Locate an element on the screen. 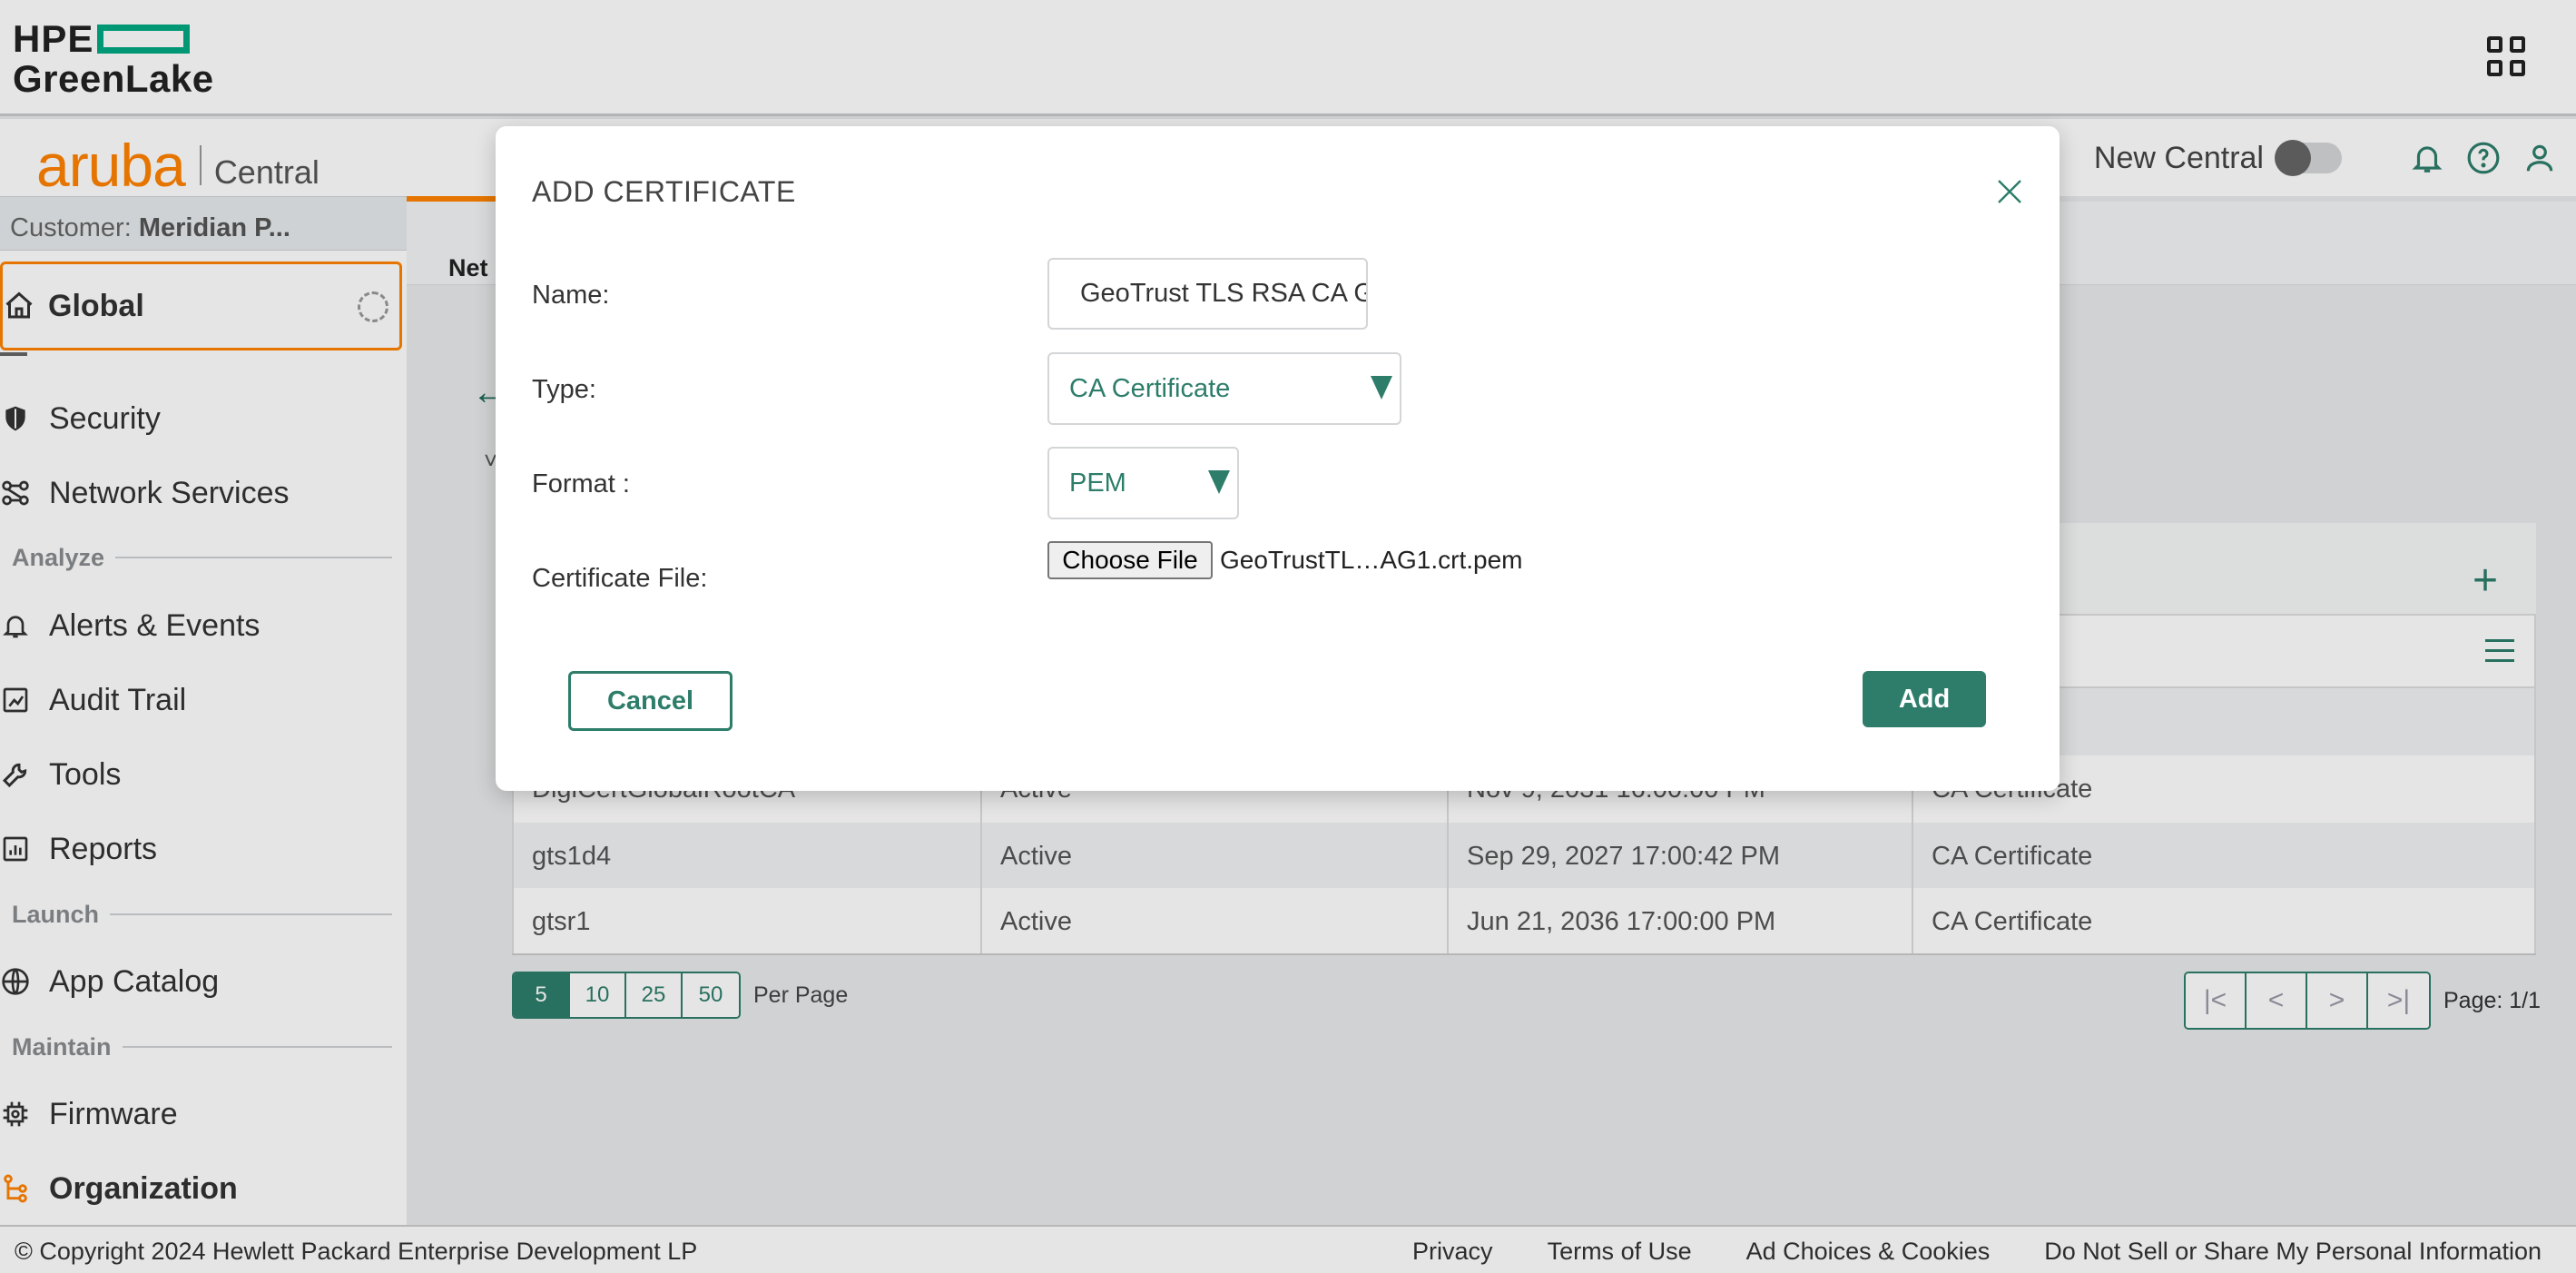 The height and width of the screenshot is (1273, 2576). format-label: Format : is located at coordinates (581, 483).